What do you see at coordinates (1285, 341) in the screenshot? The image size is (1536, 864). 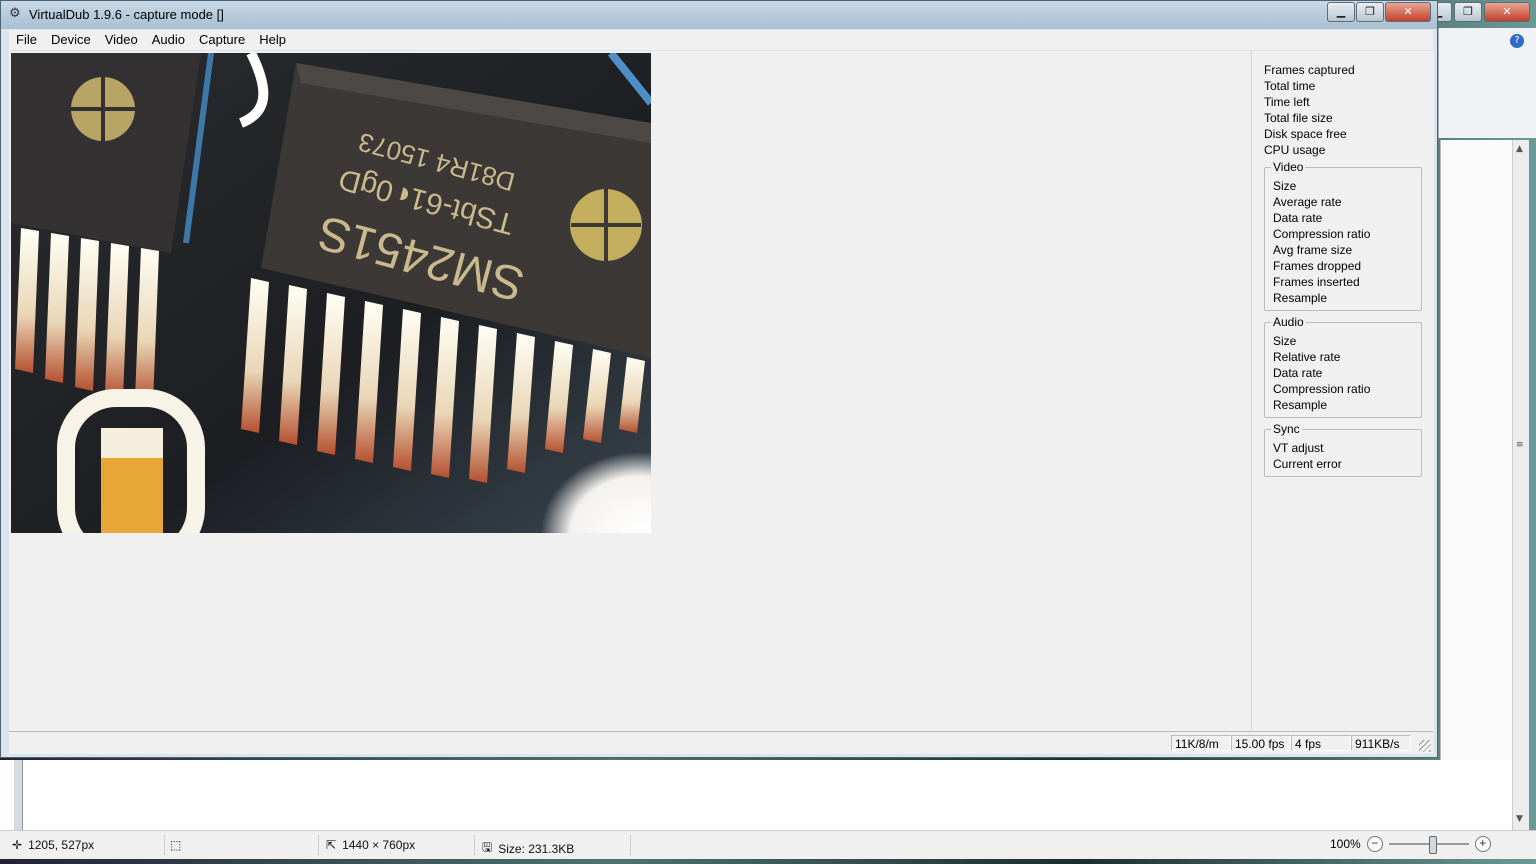 I see `audio-size: Size` at bounding box center [1285, 341].